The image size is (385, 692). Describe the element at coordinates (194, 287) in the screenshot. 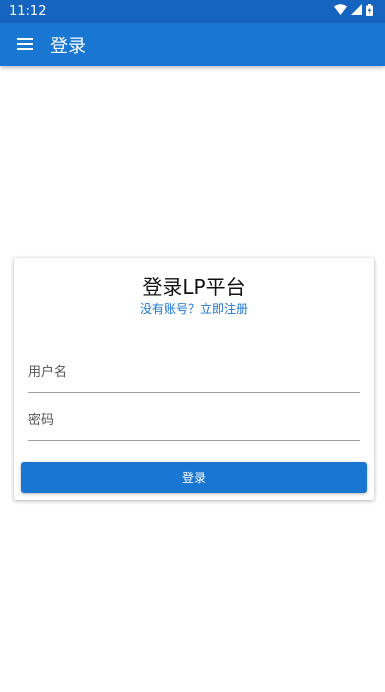

I see `login-title: 登录LP平台` at that location.